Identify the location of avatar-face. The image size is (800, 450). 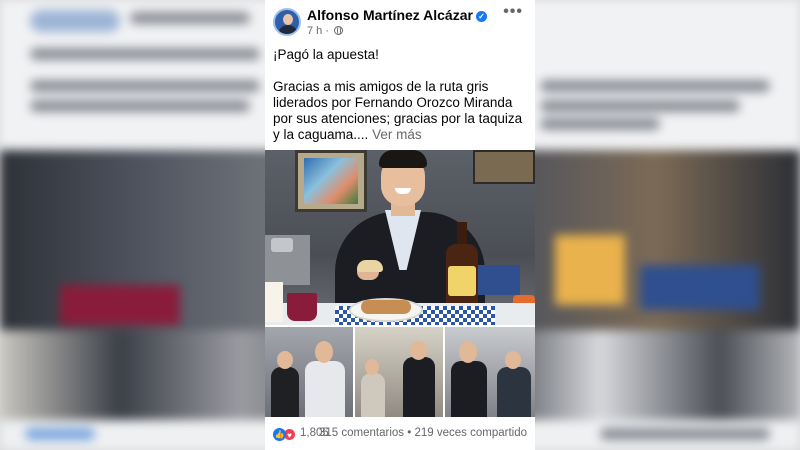
(288, 19).